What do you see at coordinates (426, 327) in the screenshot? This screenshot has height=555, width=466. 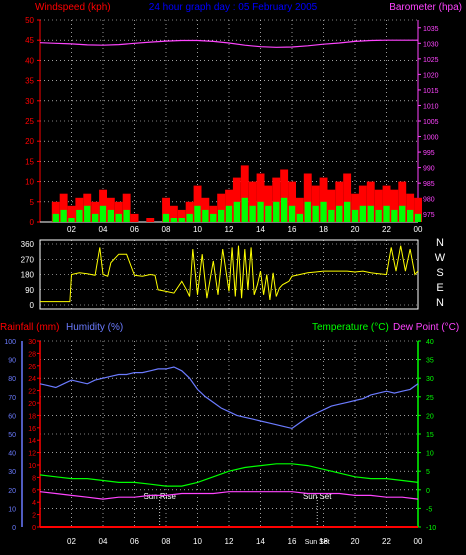 I see `dewpoint-axis-title: Dew Point (°C)` at bounding box center [426, 327].